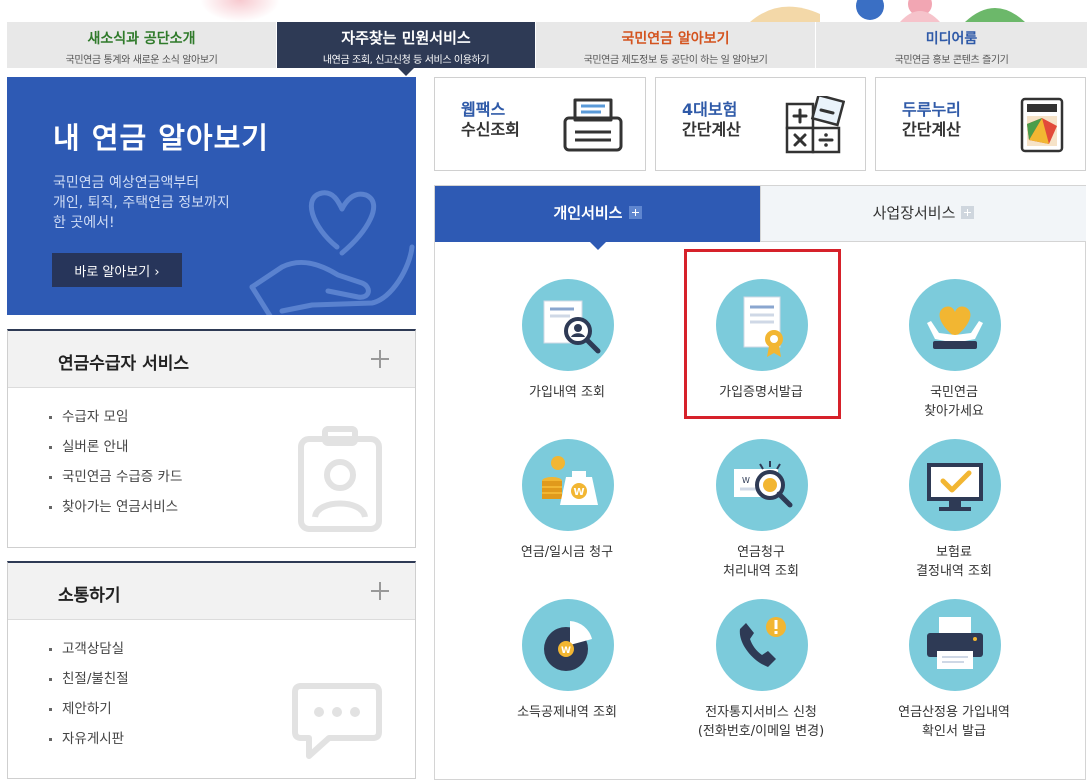 The height and width of the screenshot is (780, 1091). Describe the element at coordinates (954, 712) in the screenshot. I see `service-label-line: 연금산정용 가입내역` at that location.